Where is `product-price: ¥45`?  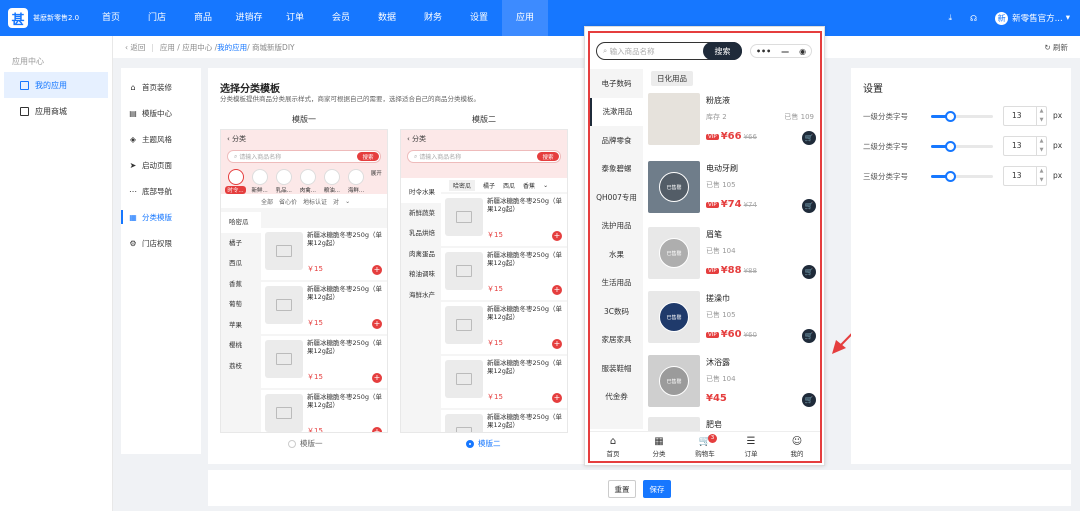 product-price: ¥45 is located at coordinates (716, 398).